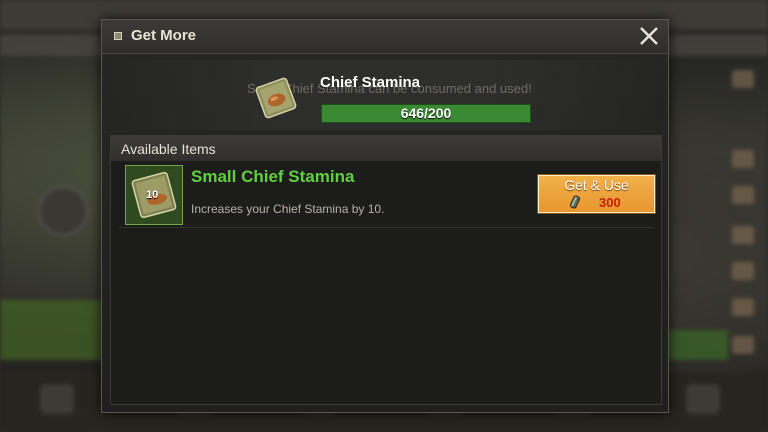  Describe the element at coordinates (273, 176) in the screenshot. I see `item-name: Small Chief Stamina` at that location.